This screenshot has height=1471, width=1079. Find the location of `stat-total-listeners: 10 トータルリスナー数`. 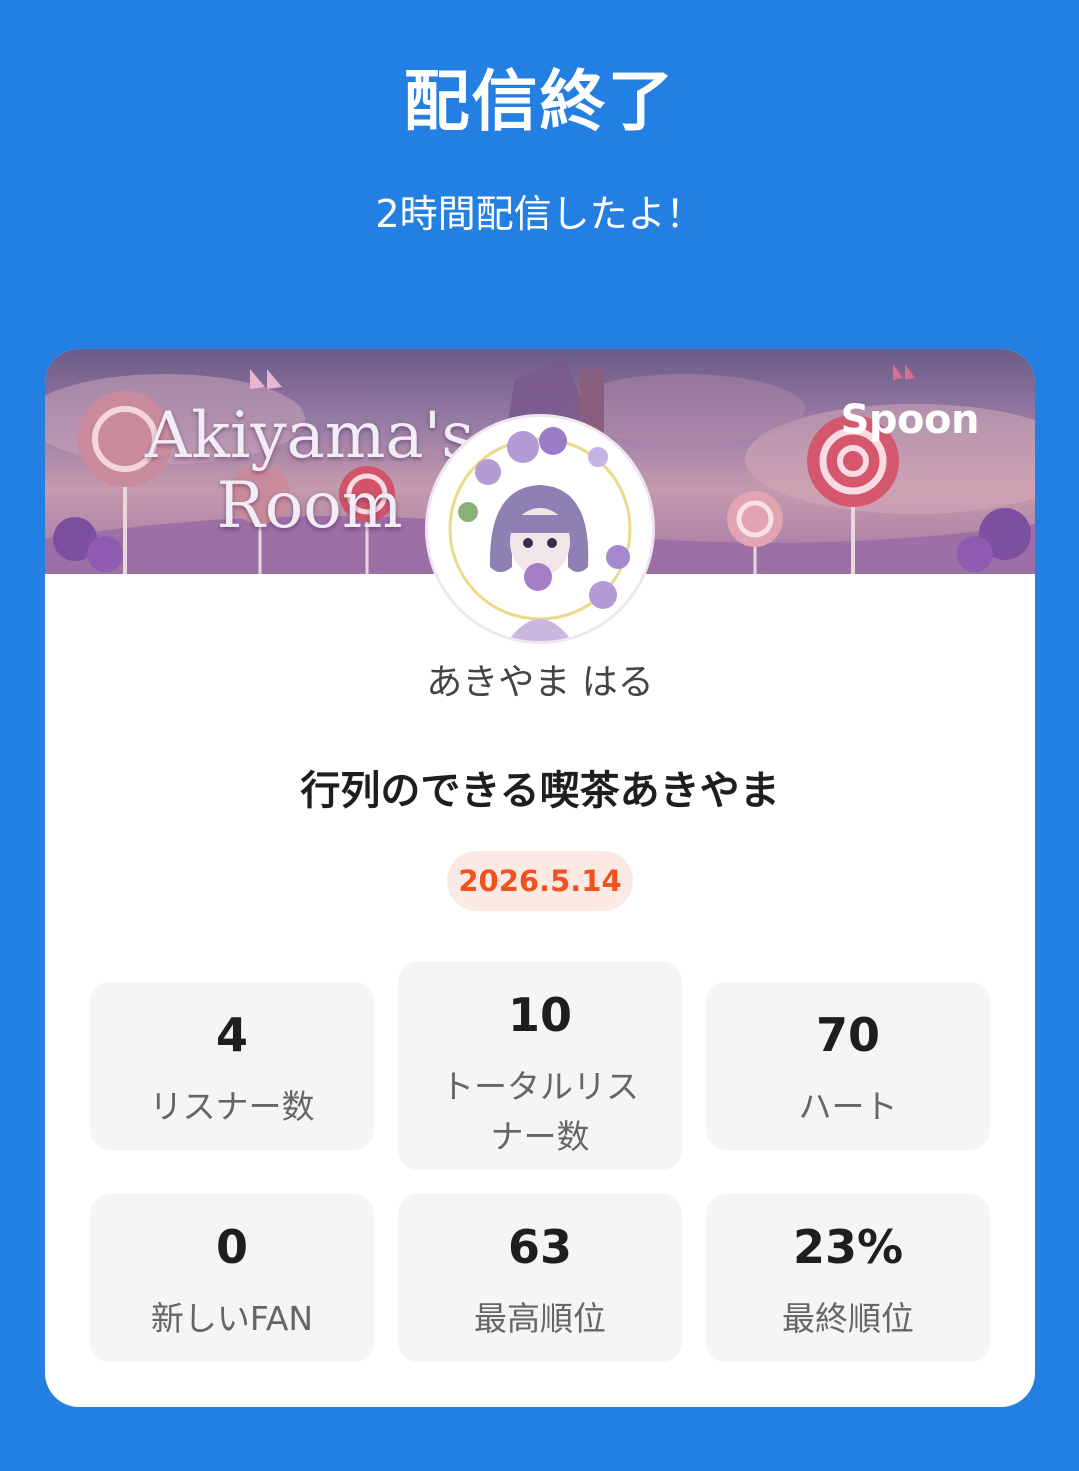

stat-total-listeners: 10 トータルリスナー数 is located at coordinates (540, 1066).